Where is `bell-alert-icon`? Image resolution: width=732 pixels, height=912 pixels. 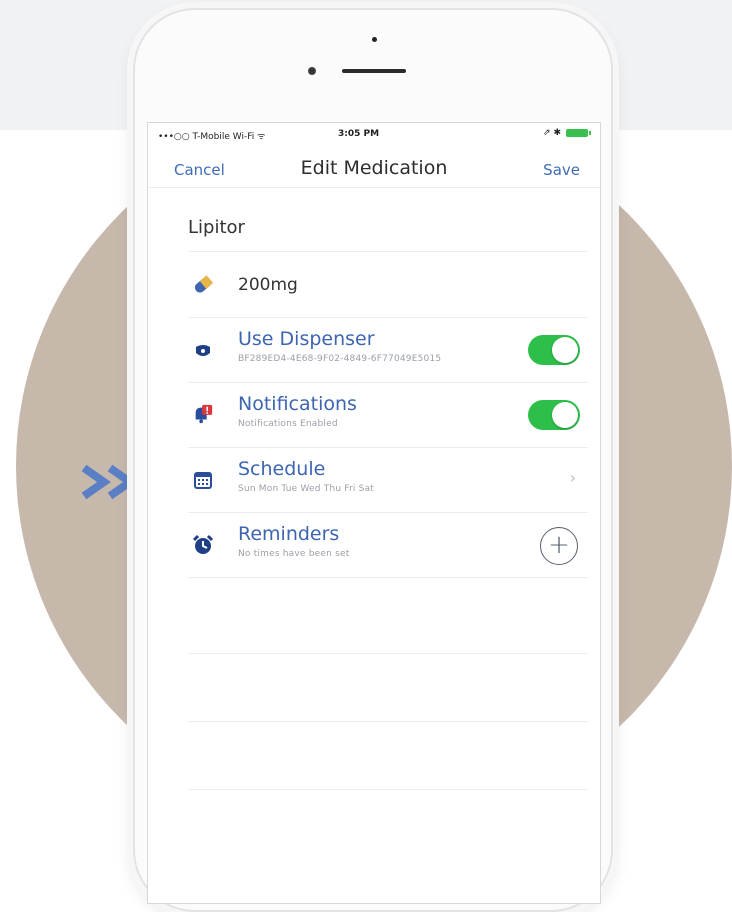
bell-alert-icon is located at coordinates (203, 414).